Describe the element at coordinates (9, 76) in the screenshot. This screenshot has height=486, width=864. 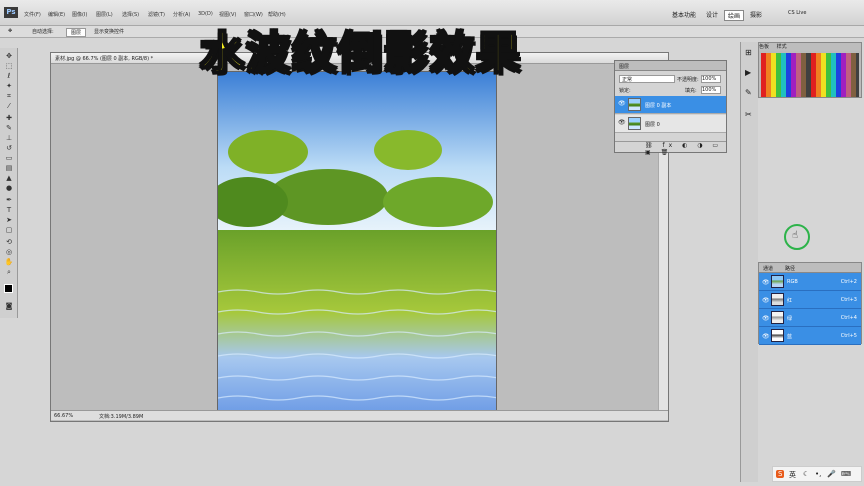
I see `lasso-tool-icon: ℓ` at that location.